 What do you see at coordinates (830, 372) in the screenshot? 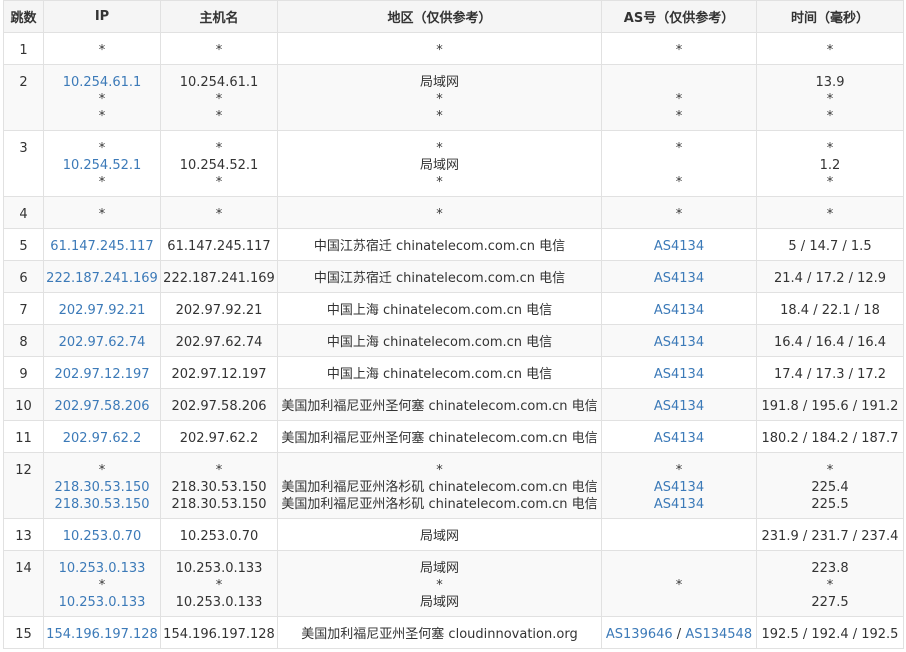
I see `time-cell: 17.4 / 17.3 / 17.2` at bounding box center [830, 372].